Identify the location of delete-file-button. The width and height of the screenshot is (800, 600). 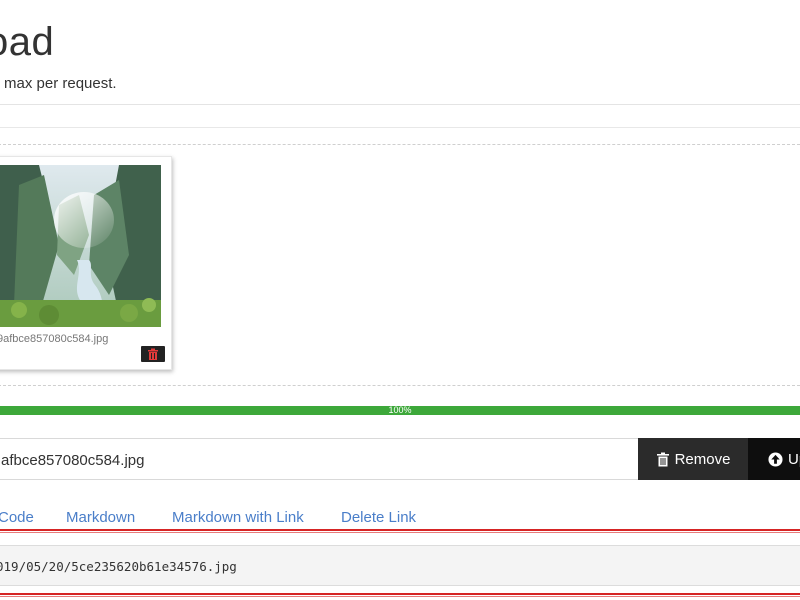
(153, 354).